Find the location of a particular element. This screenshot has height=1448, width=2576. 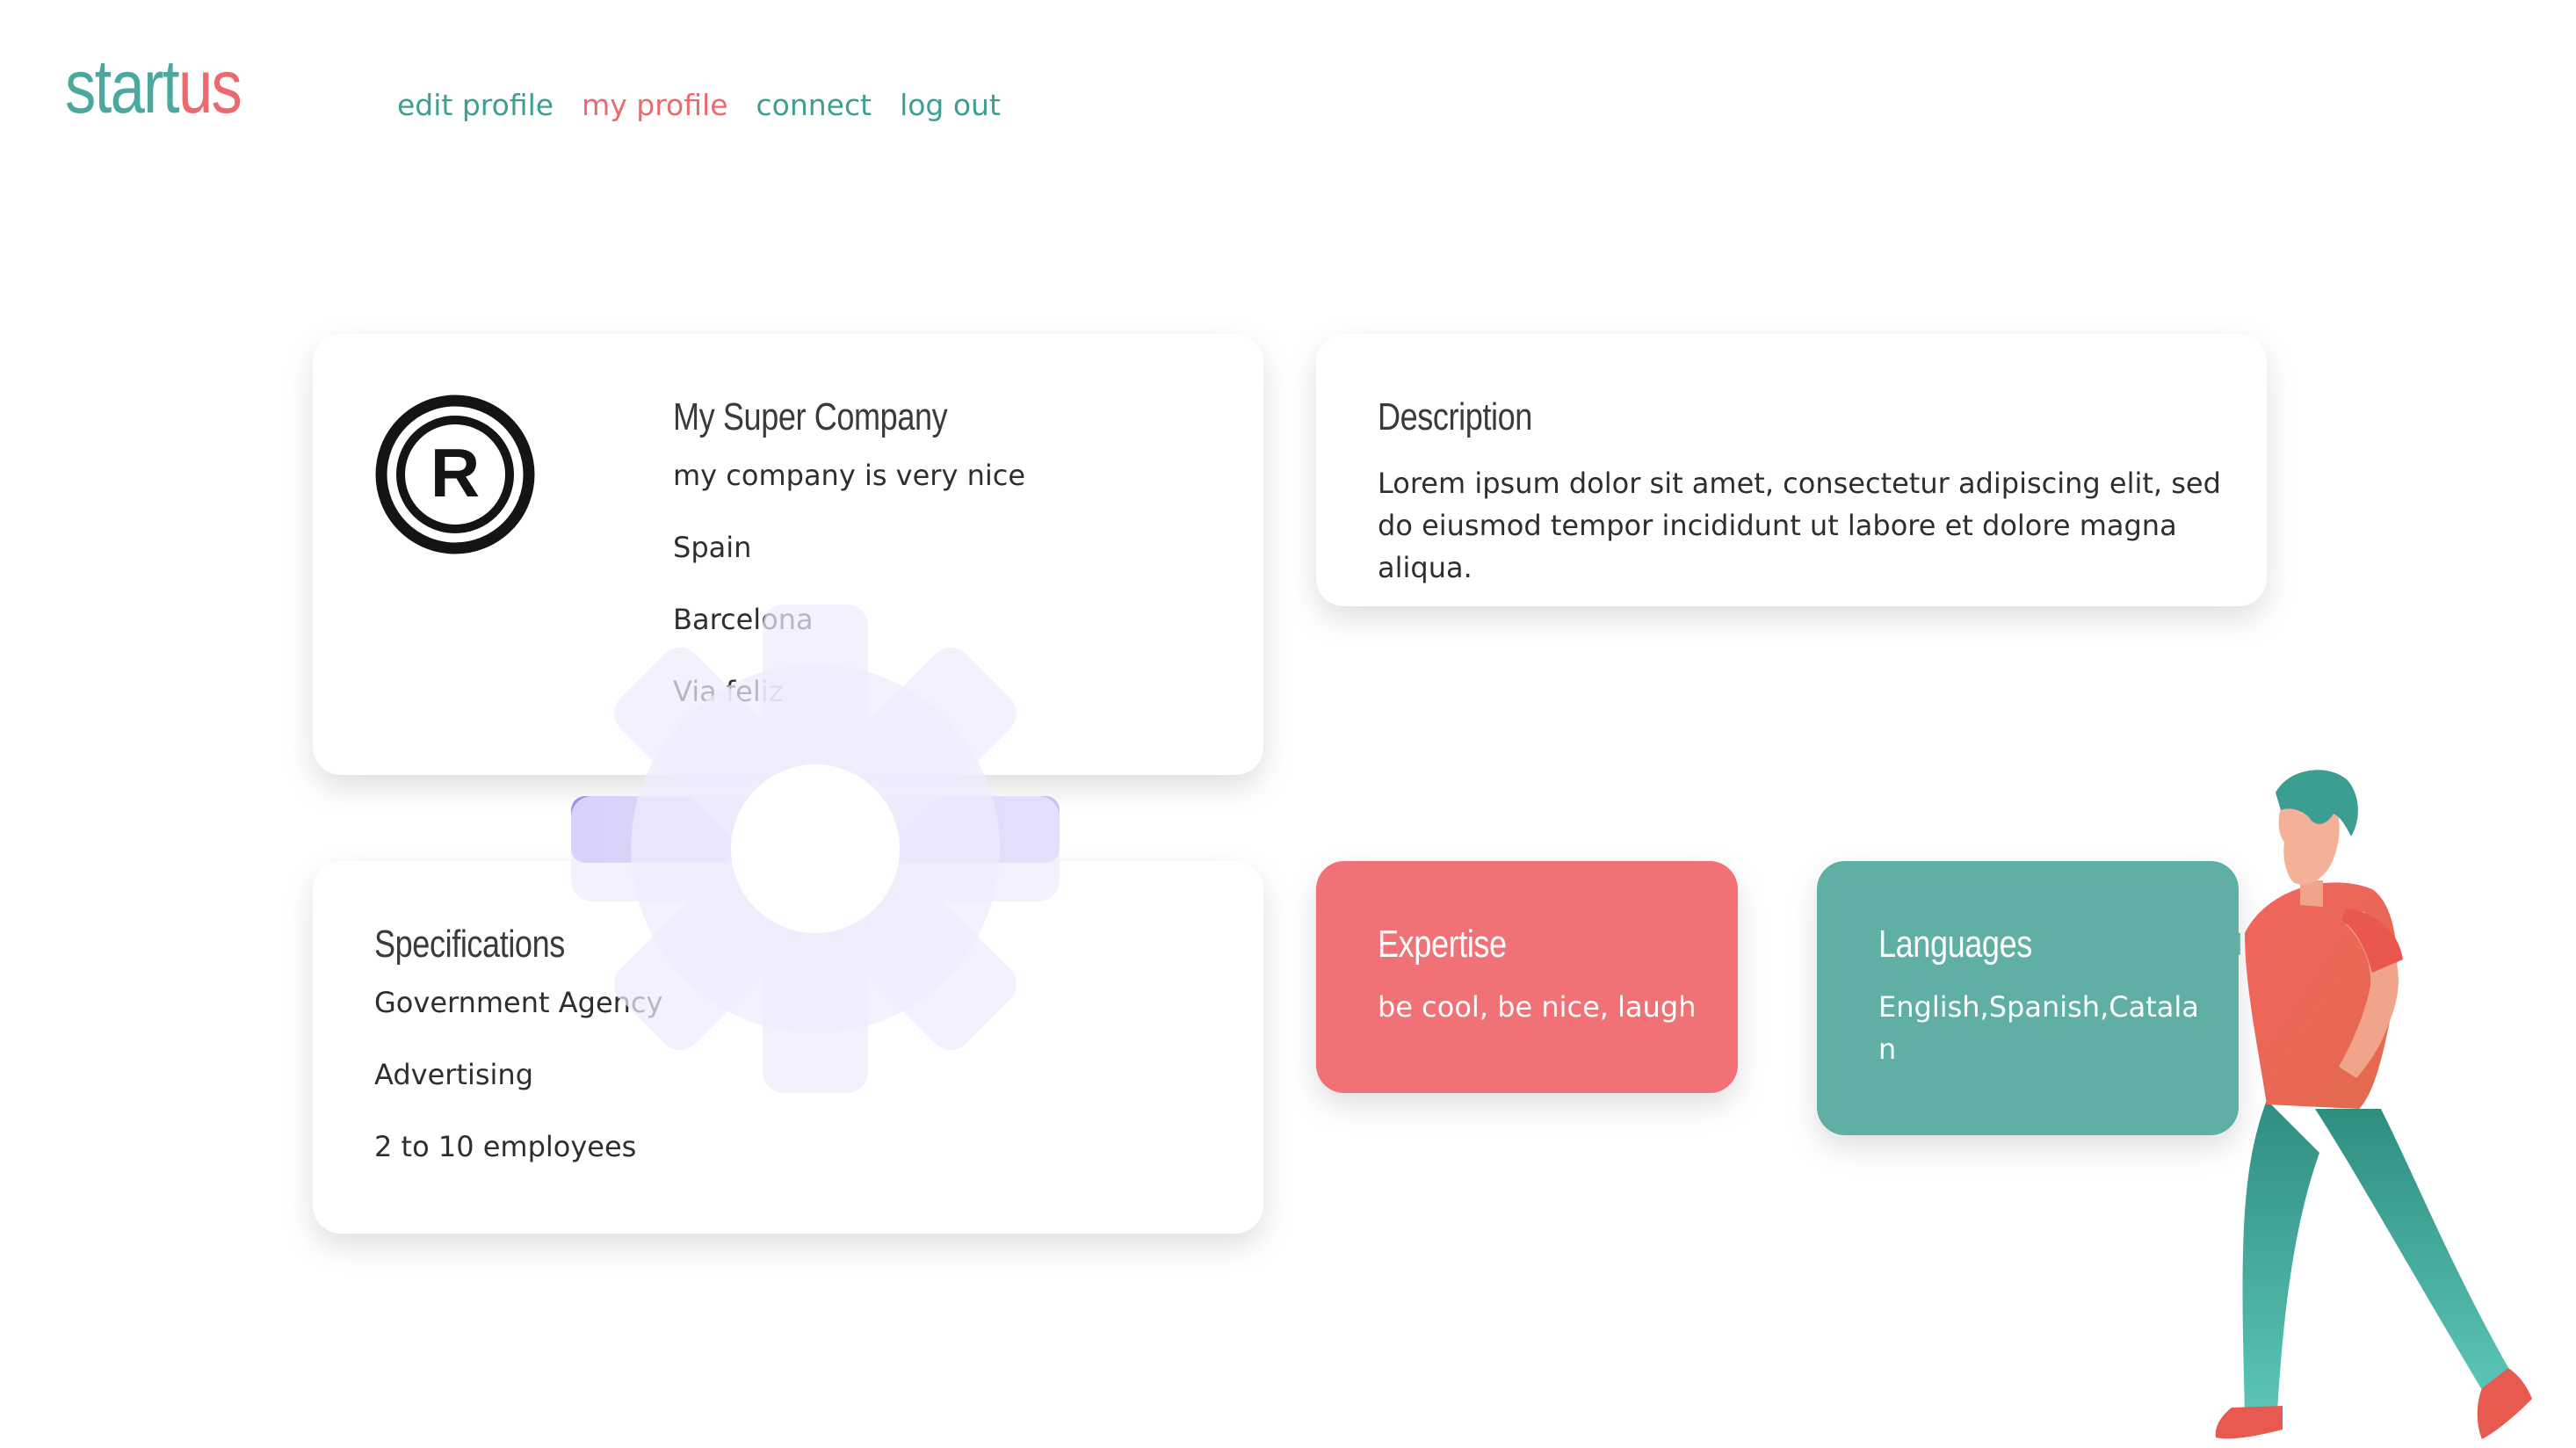

specifications-size: 2 to 10 employees is located at coordinates (505, 1146).